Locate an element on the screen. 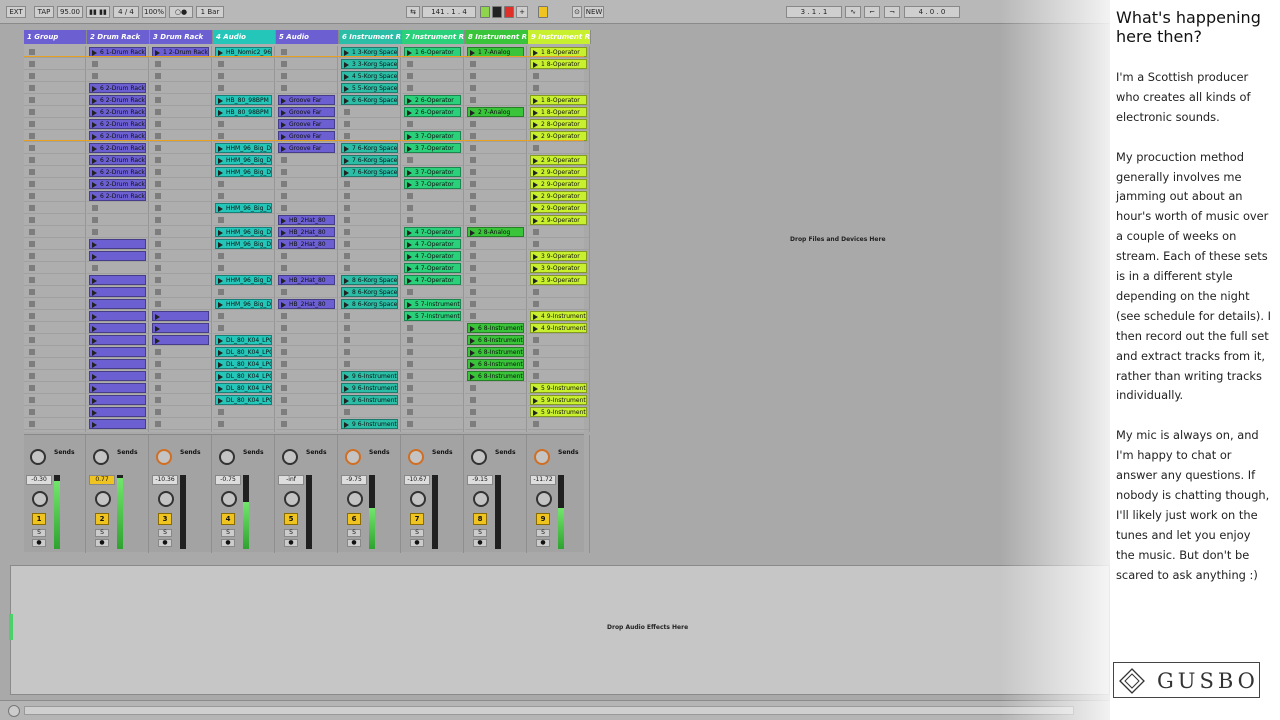 Image resolution: width=1280 pixels, height=720 pixels. pan-knob is located at coordinates (481, 499).